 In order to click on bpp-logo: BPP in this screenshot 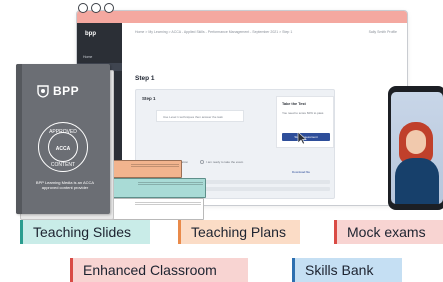, I will do `click(57, 91)`.